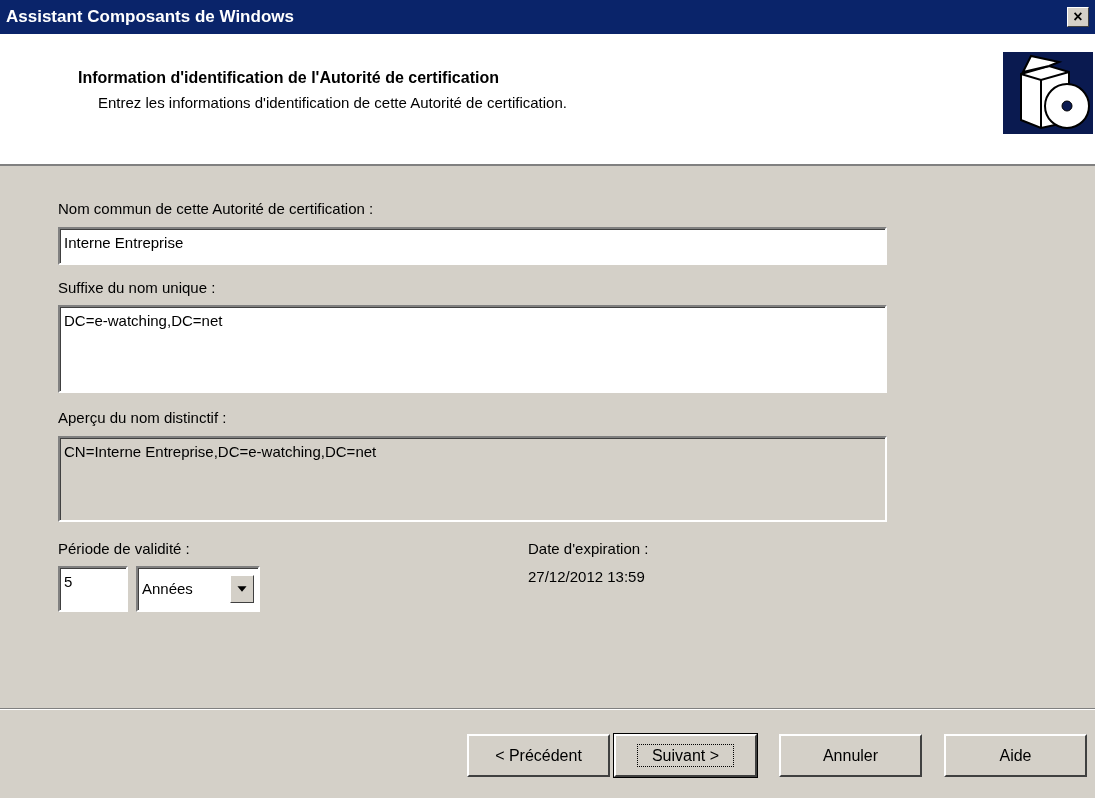 The image size is (1095, 798). I want to click on field-label: Aperçu du nom distinctif :, so click(143, 418).